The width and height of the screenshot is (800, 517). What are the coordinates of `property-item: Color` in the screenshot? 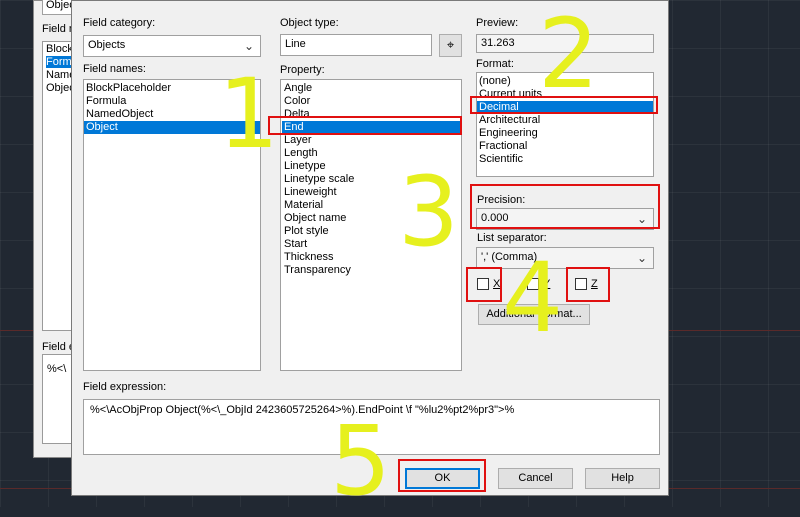 It's located at (371, 101).